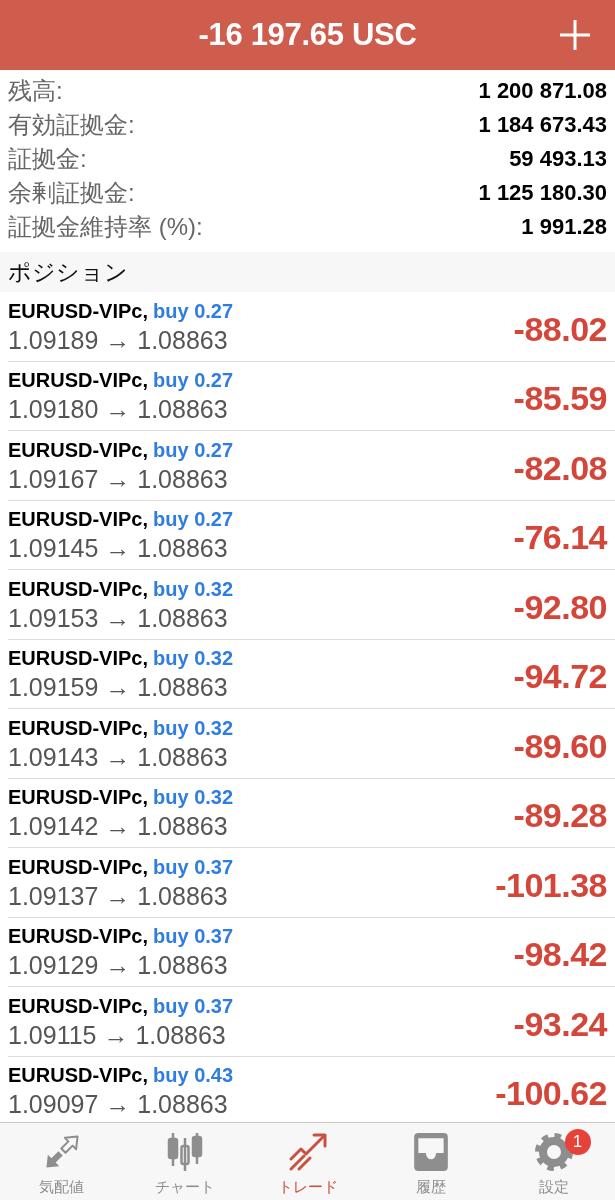 This screenshot has height=1200, width=615. What do you see at coordinates (311, 813) in the screenshot?
I see `position-row: EURUSD-VIPc, buy 0.32 1.09142 → 1.08863 -89.28` at bounding box center [311, 813].